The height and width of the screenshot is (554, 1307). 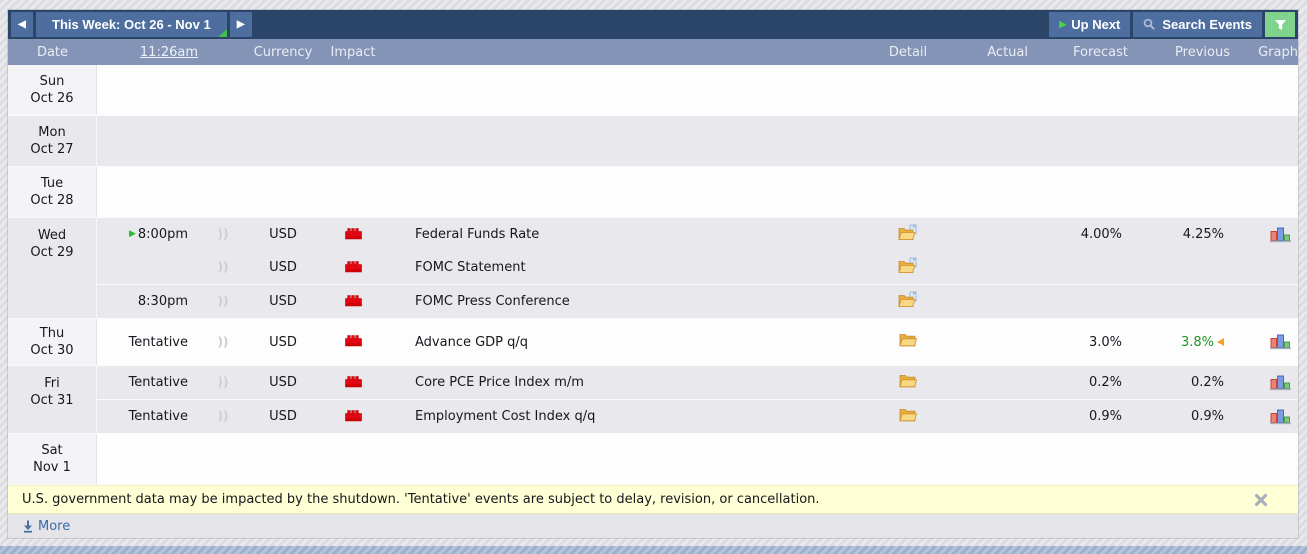 What do you see at coordinates (633, 234) in the screenshot?
I see `event-name: Federal Funds Rate` at bounding box center [633, 234].